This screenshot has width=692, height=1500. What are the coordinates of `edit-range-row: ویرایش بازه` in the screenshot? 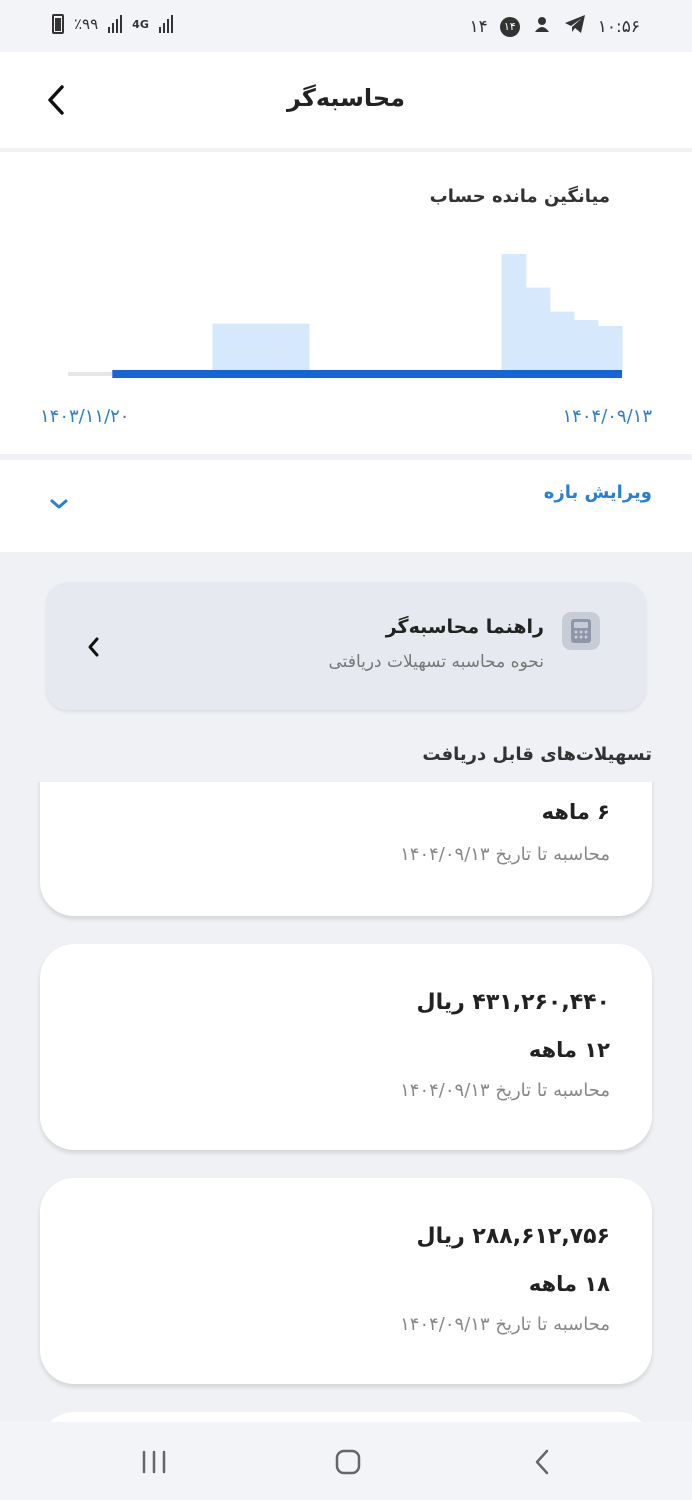 It's located at (346, 506).